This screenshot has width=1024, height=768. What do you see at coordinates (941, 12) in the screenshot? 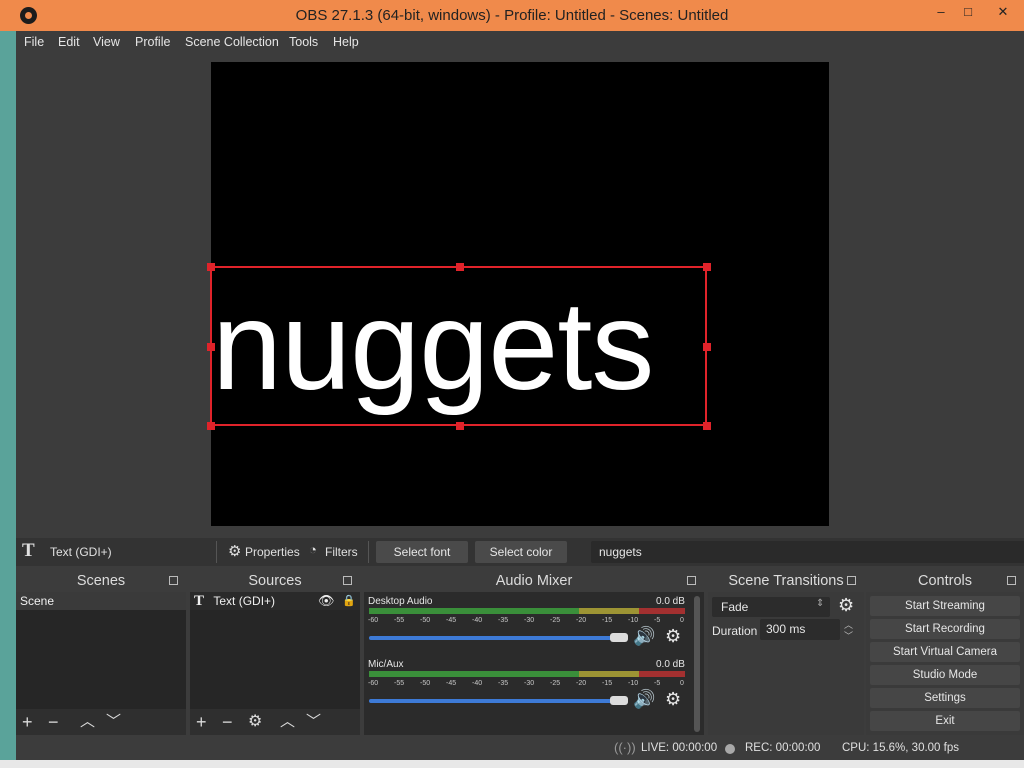
I see `minimize-button: –` at bounding box center [941, 12].